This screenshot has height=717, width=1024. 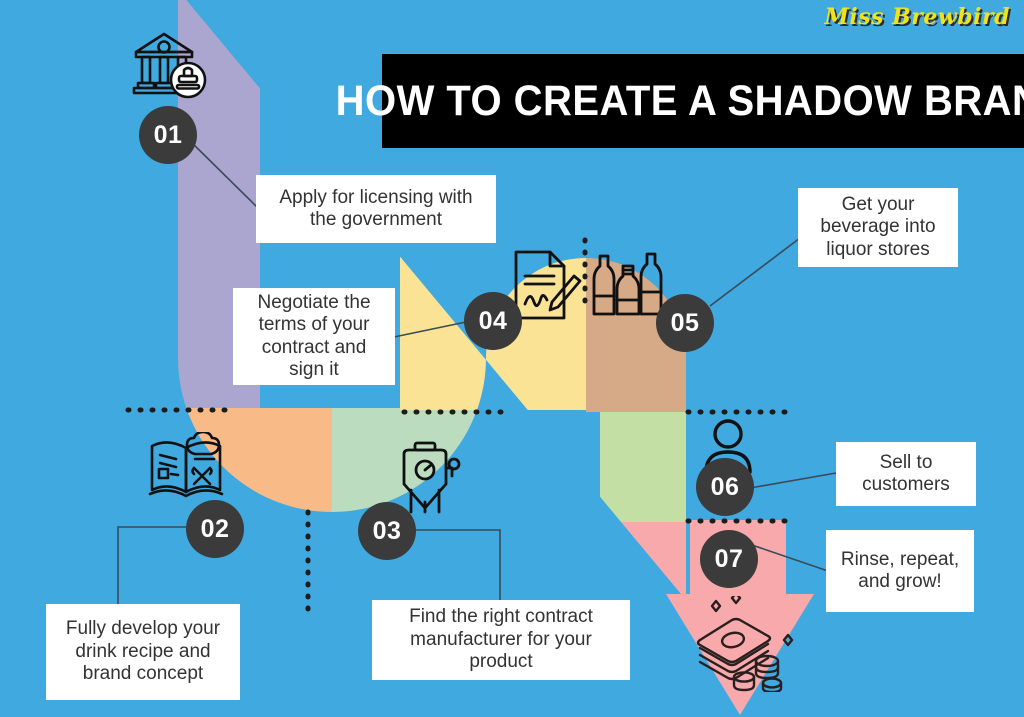 What do you see at coordinates (917, 17) in the screenshot?
I see `brand-logo: Miss Brewbird` at bounding box center [917, 17].